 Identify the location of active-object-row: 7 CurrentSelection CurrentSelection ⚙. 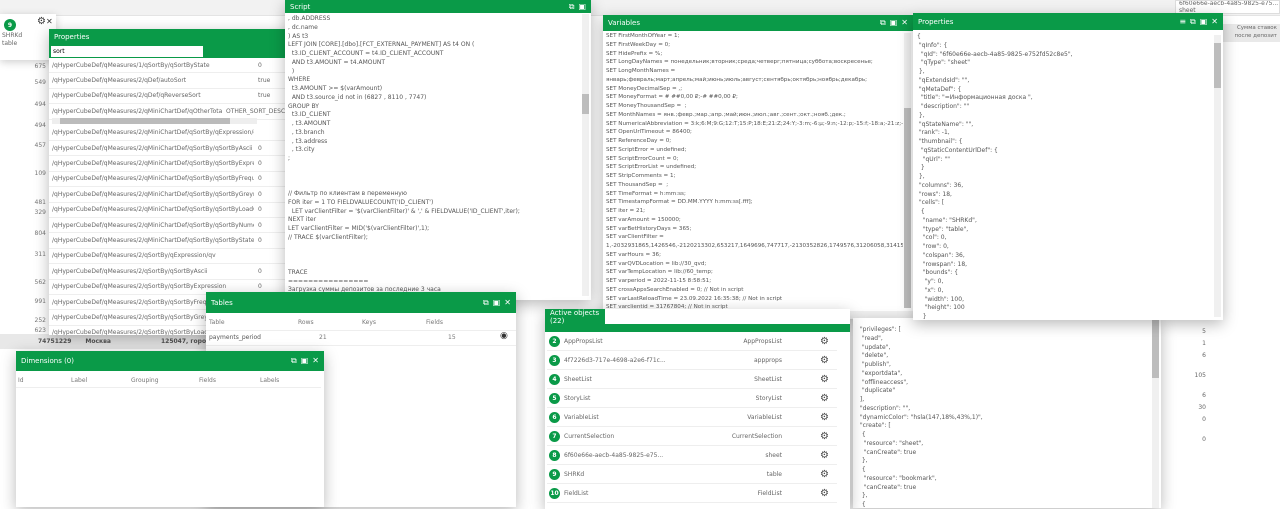
(692, 436).